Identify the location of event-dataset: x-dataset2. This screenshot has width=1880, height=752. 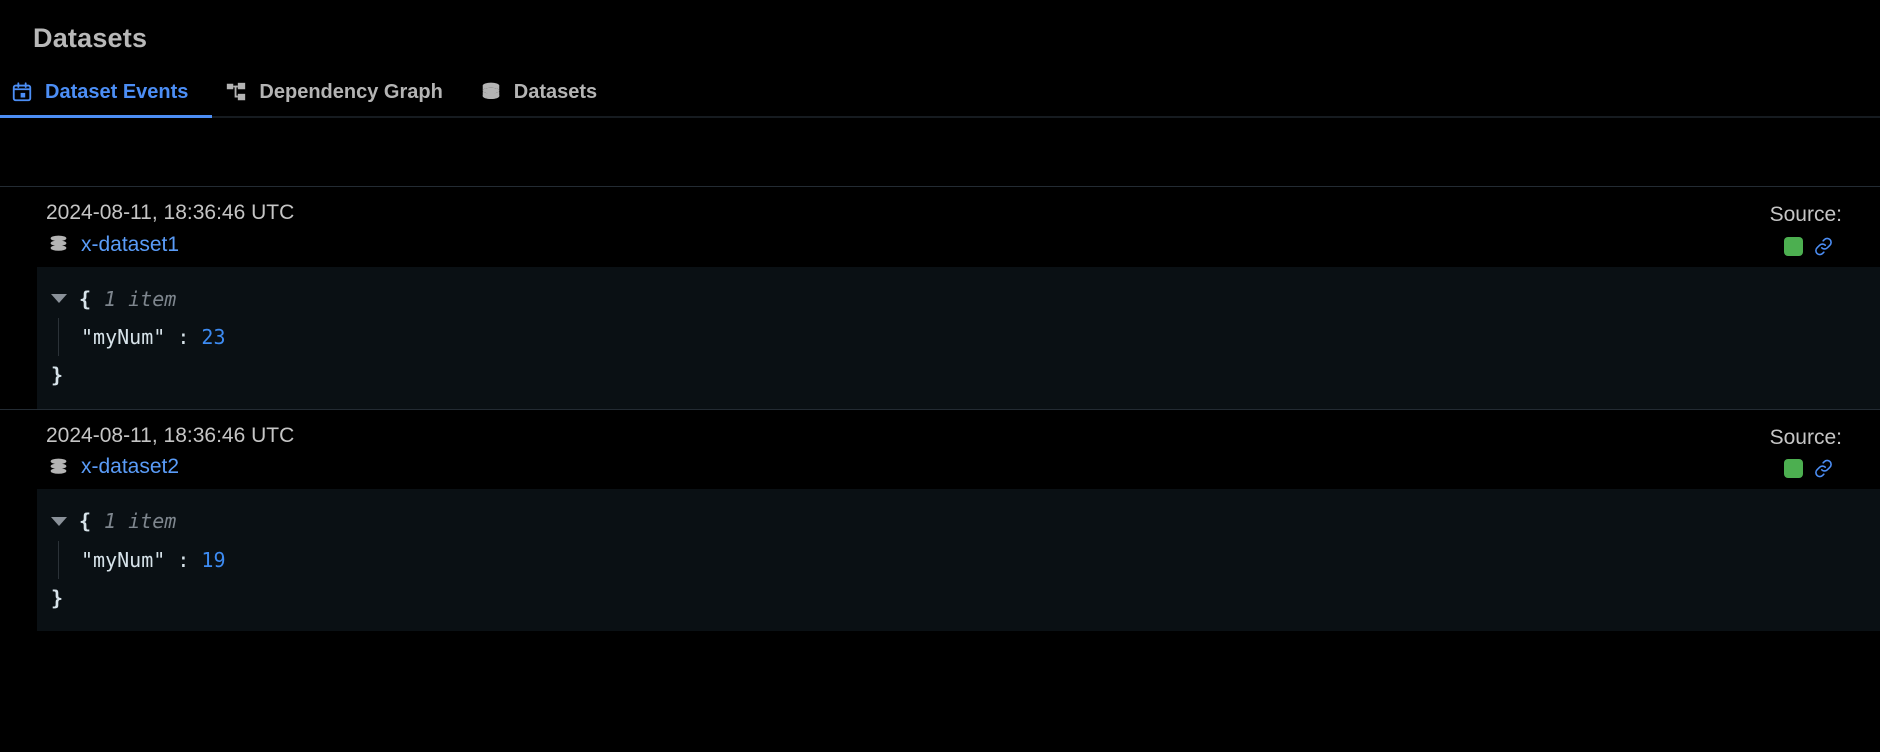
(170, 467).